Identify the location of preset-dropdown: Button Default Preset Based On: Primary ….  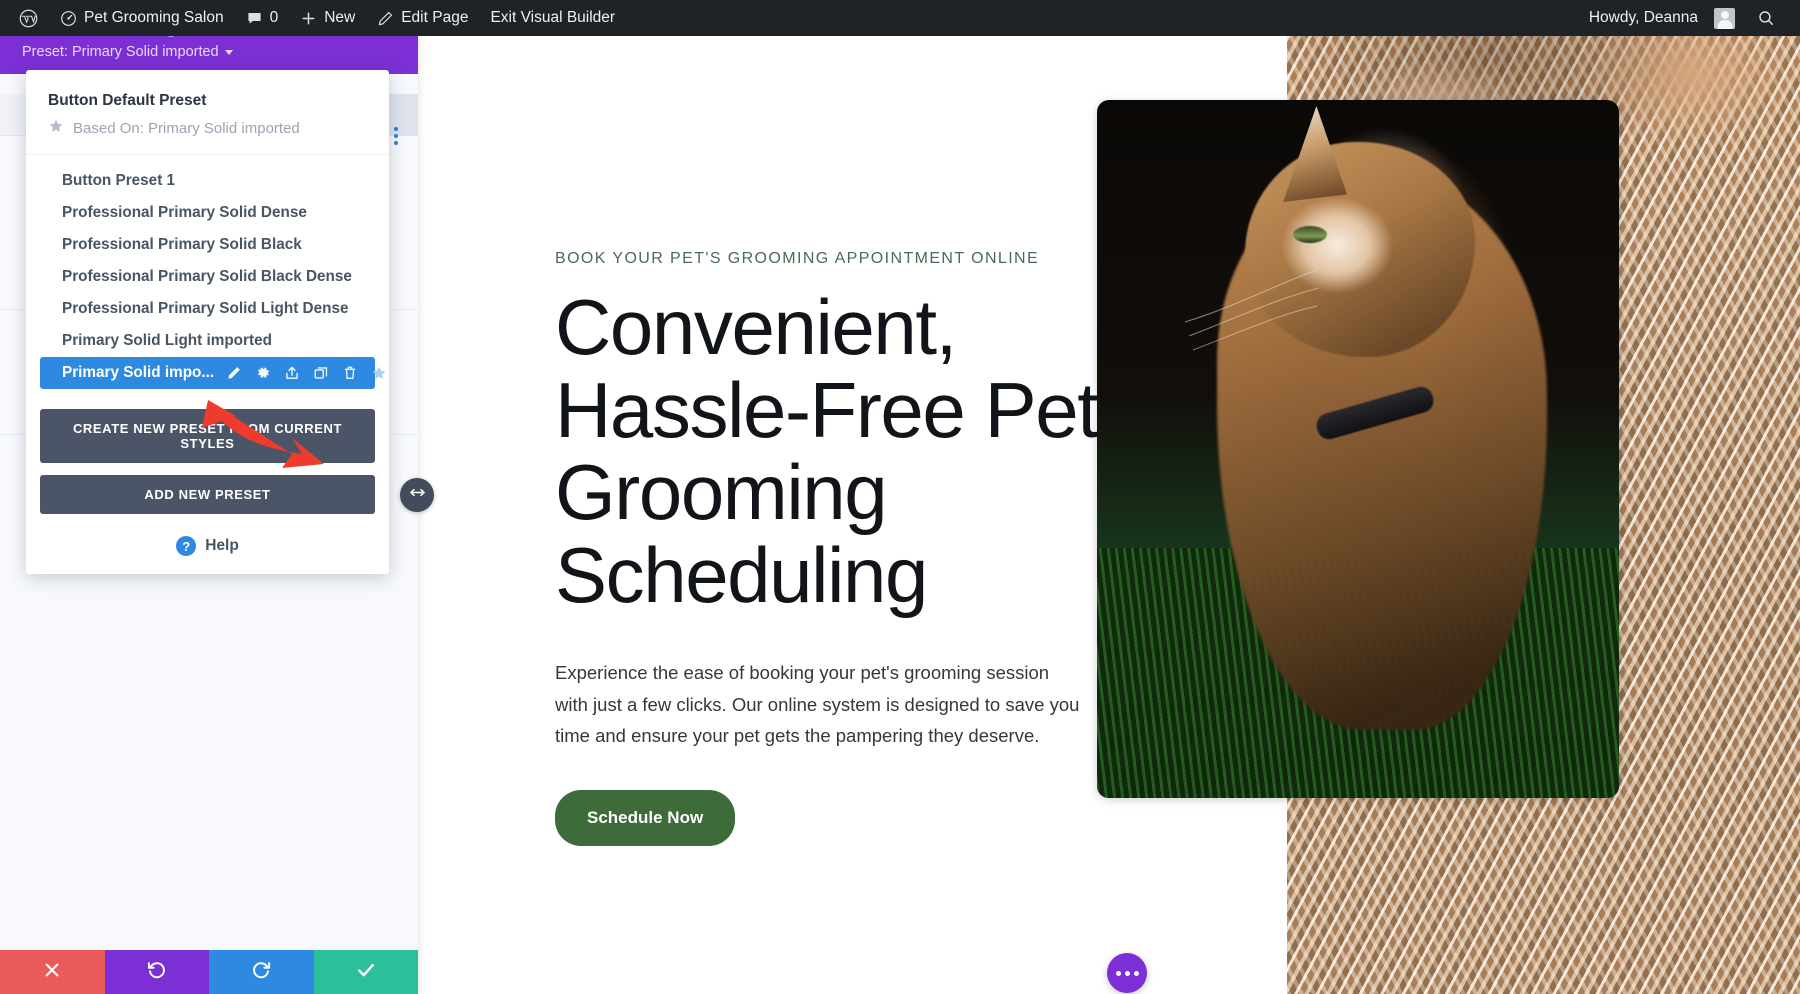
(207, 322).